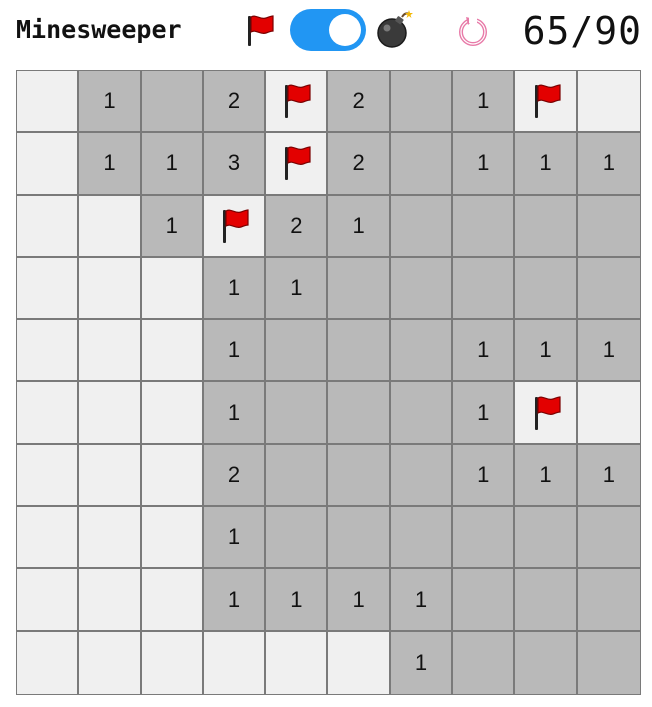 The height and width of the screenshot is (707, 652). What do you see at coordinates (235, 164) in the screenshot?
I see `cell-number: 3` at bounding box center [235, 164].